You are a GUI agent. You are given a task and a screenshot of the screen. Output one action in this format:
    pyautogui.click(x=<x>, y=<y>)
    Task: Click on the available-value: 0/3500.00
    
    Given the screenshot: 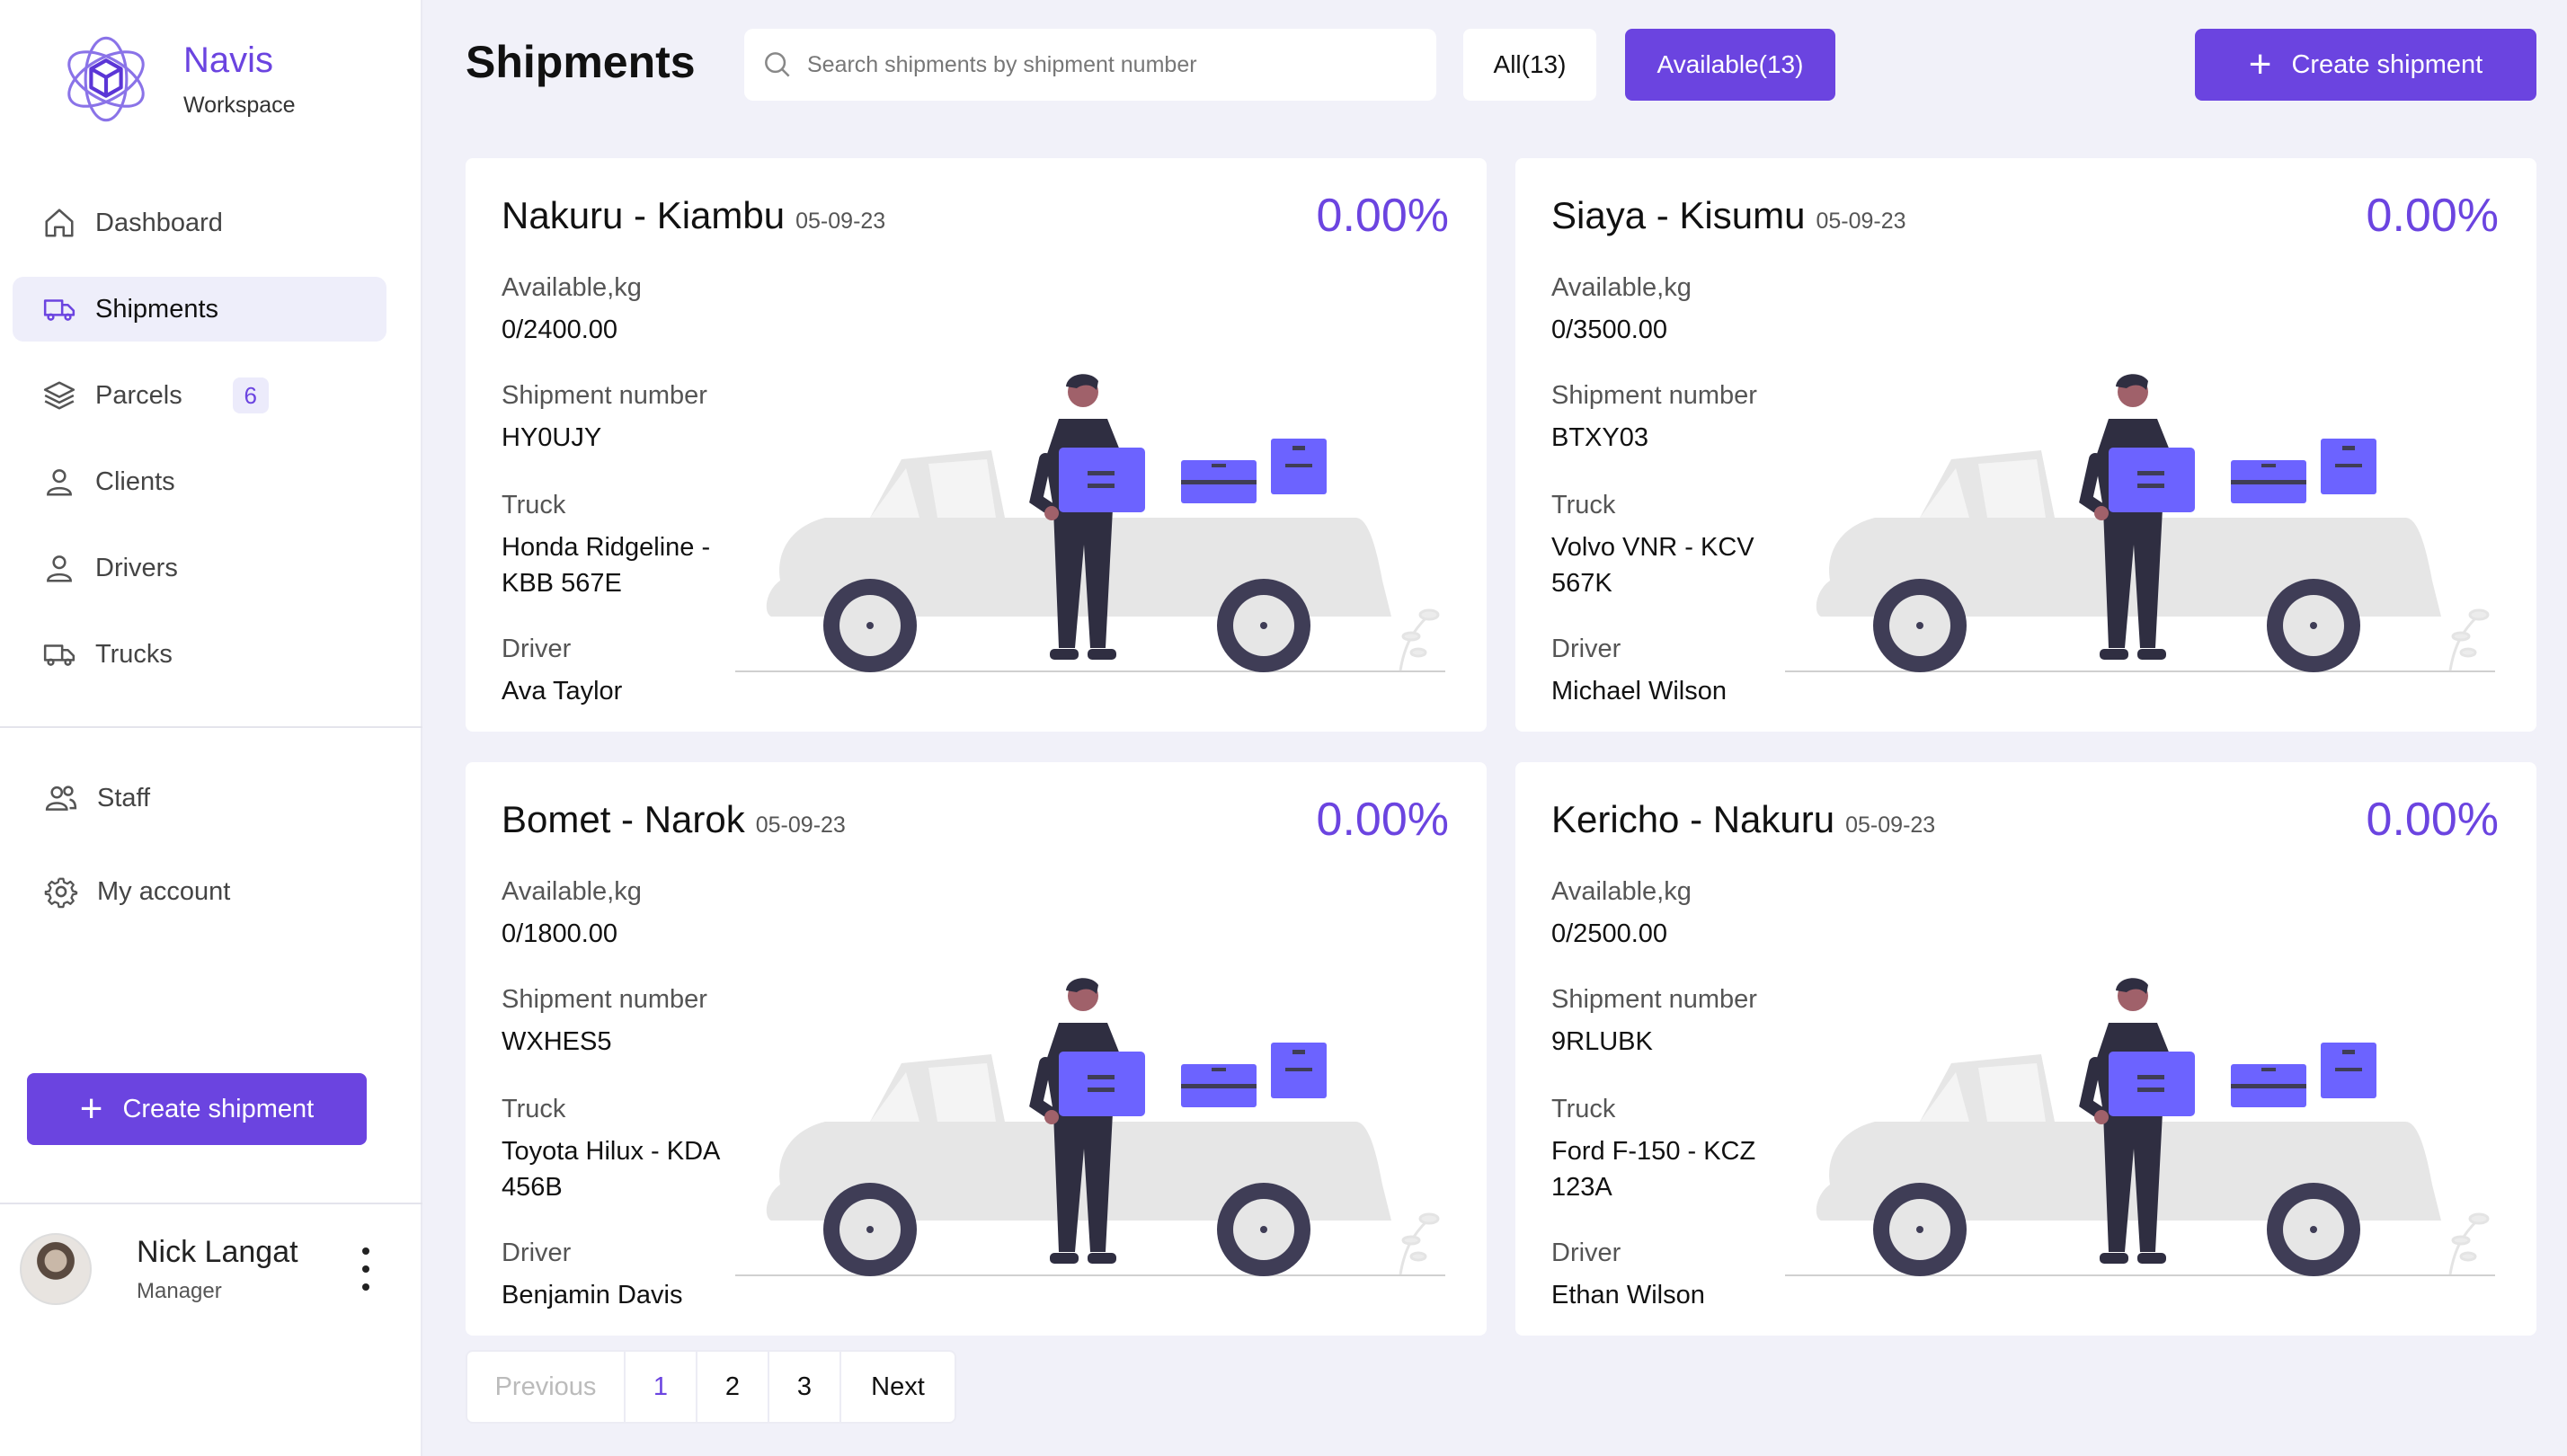 What is the action you would take?
    pyautogui.click(x=1609, y=329)
    